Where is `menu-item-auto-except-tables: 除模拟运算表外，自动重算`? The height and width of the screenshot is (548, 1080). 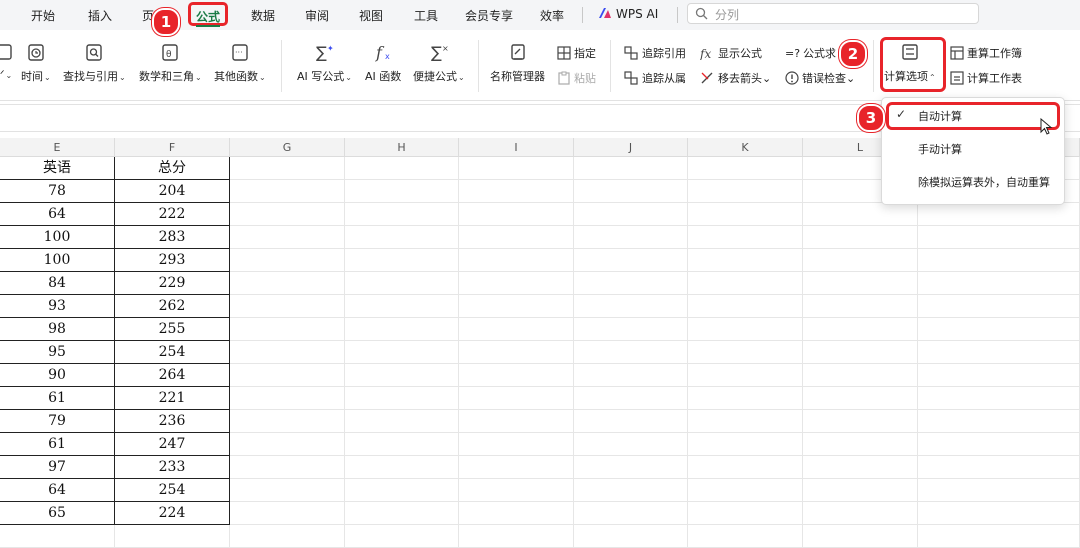
menu-item-auto-except-tables: 除模拟运算表外，自动重算 is located at coordinates (984, 182).